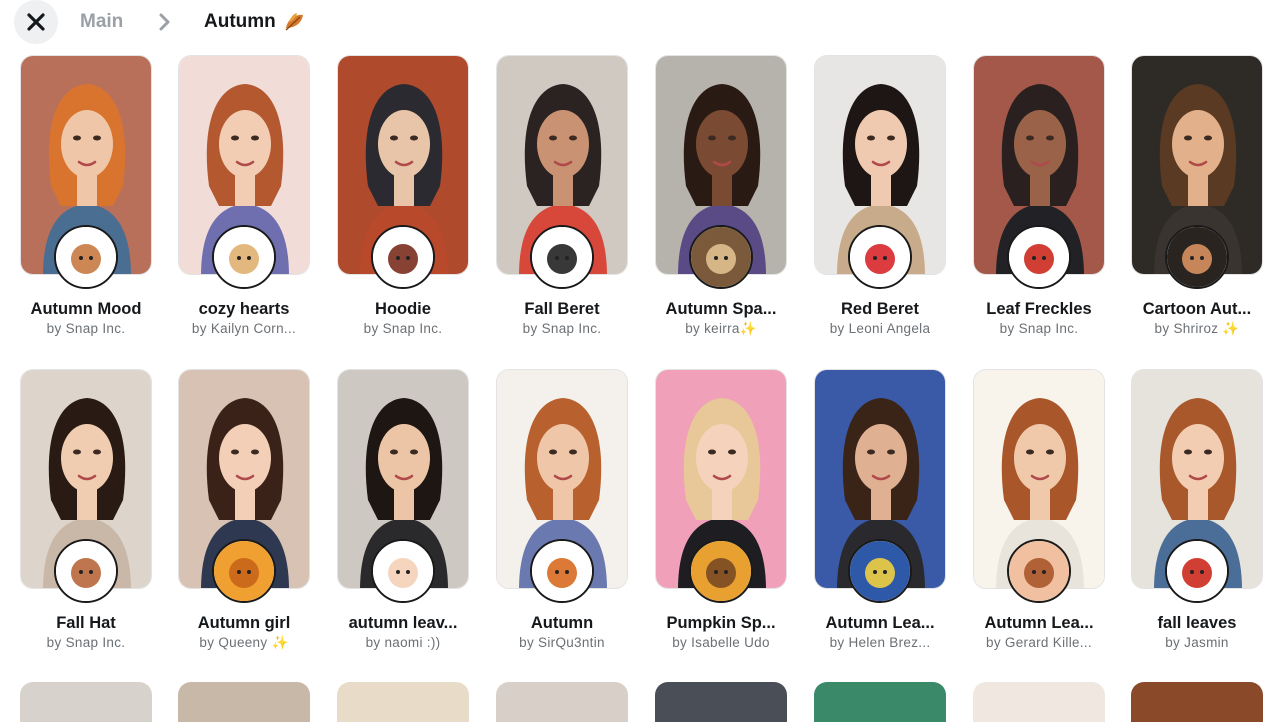 The height and width of the screenshot is (722, 1280). Describe the element at coordinates (721, 328) in the screenshot. I see `lens-author: by keirra✨` at that location.